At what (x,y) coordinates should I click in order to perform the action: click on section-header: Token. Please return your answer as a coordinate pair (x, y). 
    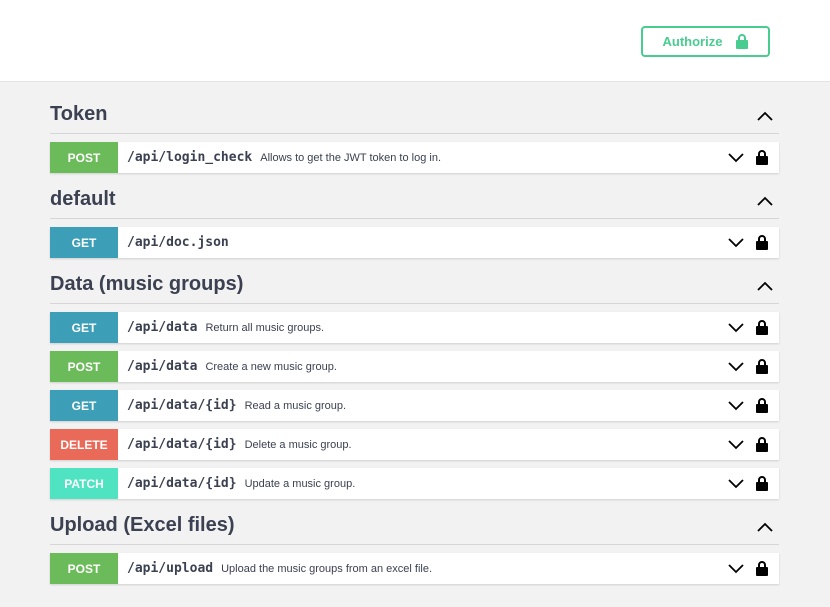
    Looking at the image, I should click on (414, 108).